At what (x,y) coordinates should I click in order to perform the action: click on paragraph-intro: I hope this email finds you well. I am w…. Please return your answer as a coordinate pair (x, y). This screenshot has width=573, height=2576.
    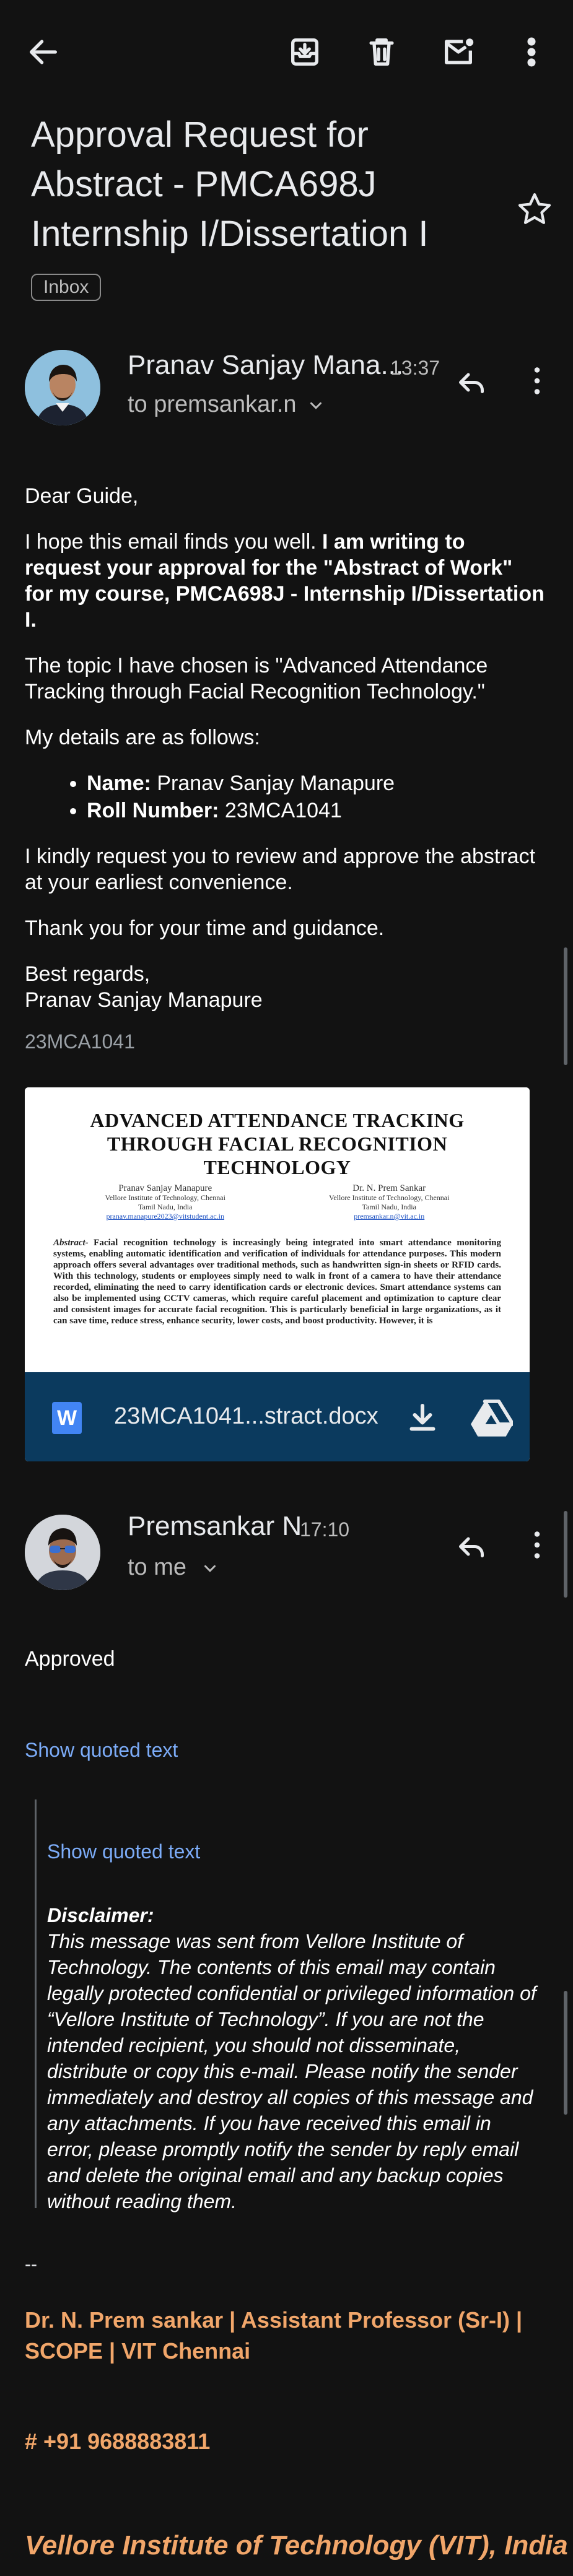
    Looking at the image, I should click on (285, 581).